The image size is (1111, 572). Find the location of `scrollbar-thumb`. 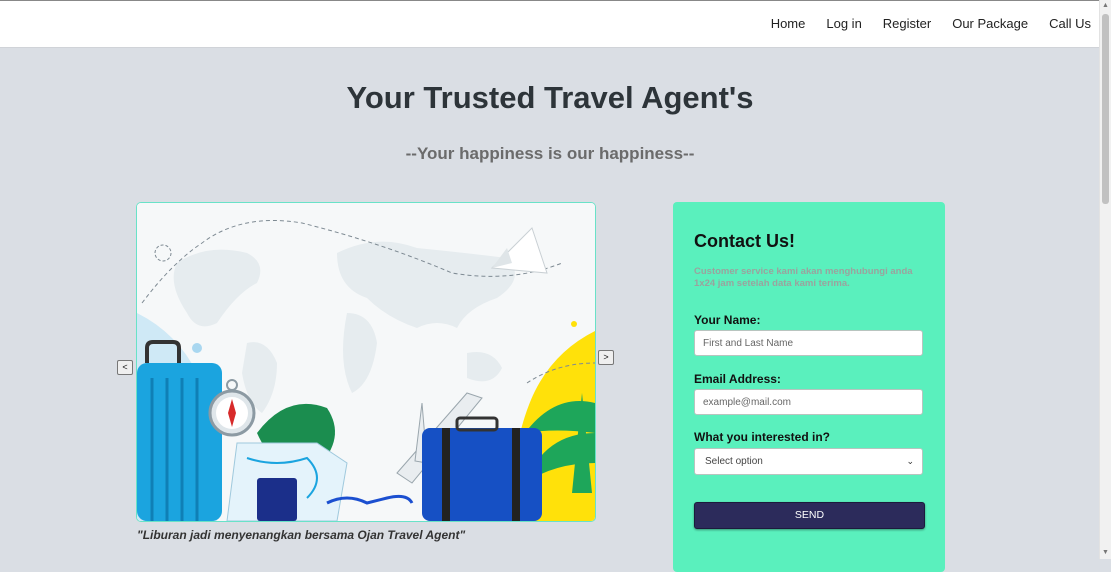

scrollbar-thumb is located at coordinates (1105, 109).